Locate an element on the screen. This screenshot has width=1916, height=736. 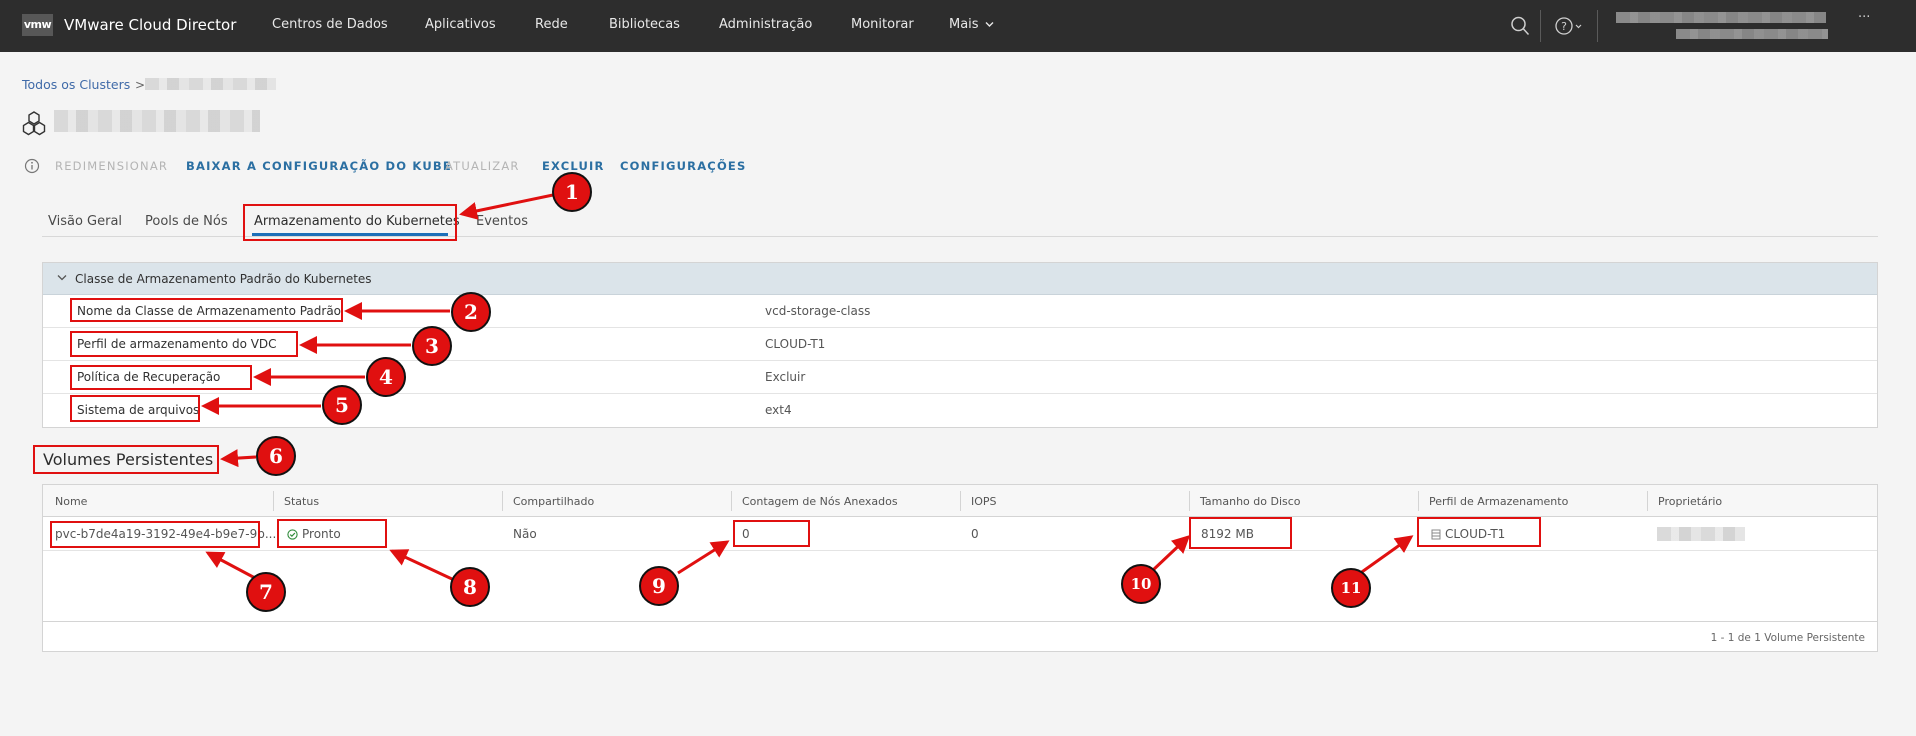
column-status: Status is located at coordinates (301, 501).